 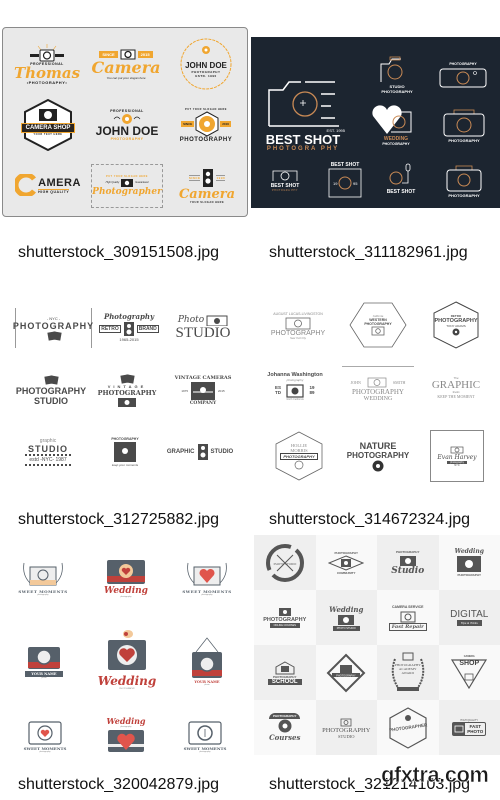 I want to click on thumbnail-caption: shutterstock_312725882.jpg, so click(x=118, y=520).